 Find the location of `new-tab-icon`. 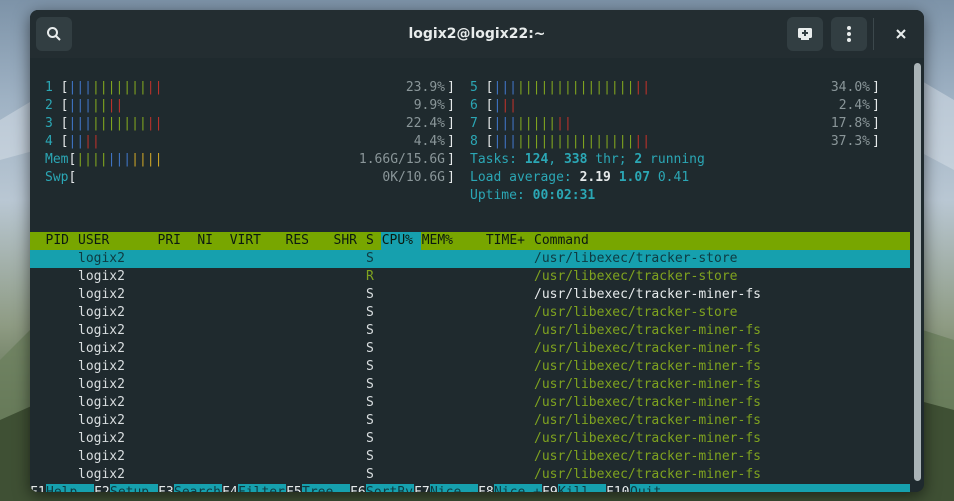

new-tab-icon is located at coordinates (805, 34).